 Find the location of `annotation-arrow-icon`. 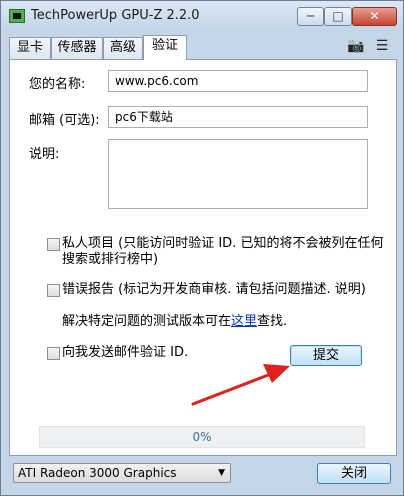

annotation-arrow-icon is located at coordinates (240, 385).